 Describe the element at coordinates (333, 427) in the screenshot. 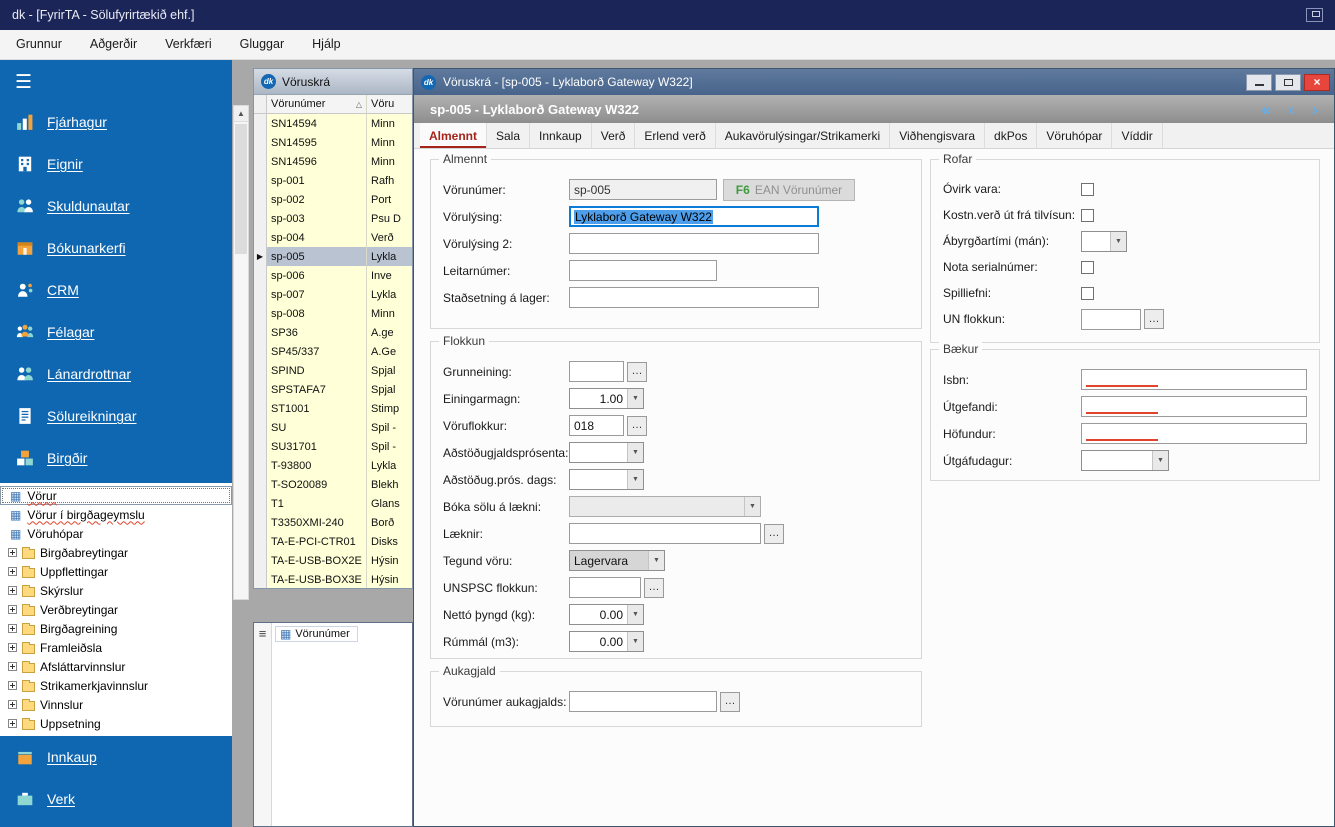

I see `table-row: ▶ SU Spil -` at that location.